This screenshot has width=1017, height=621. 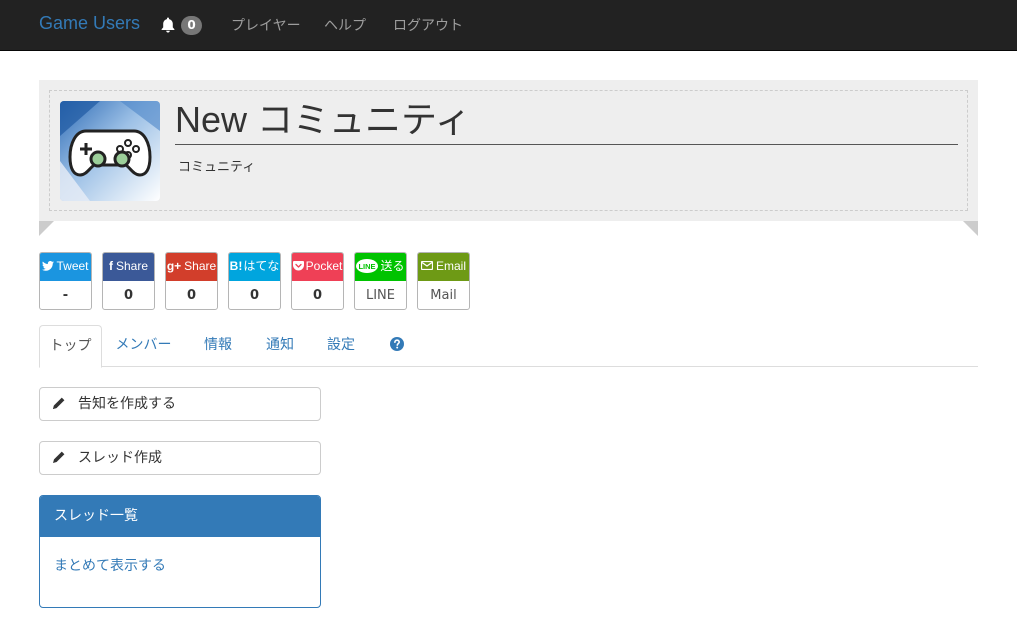 What do you see at coordinates (48, 266) in the screenshot?
I see `twitter-icon` at bounding box center [48, 266].